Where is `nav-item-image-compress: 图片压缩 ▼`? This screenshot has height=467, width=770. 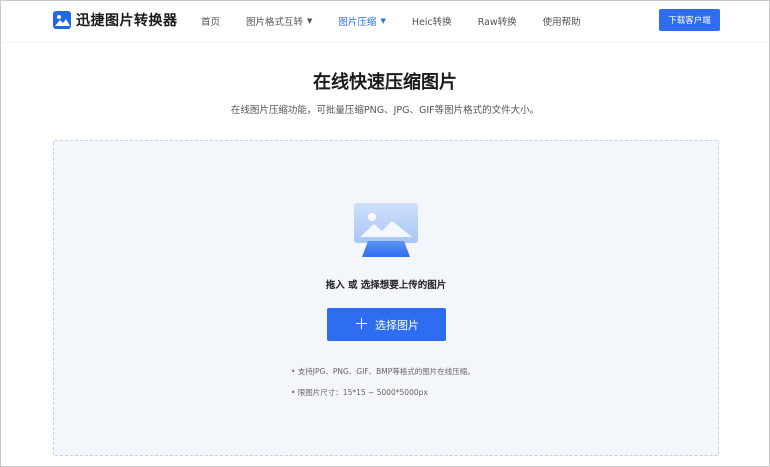
nav-item-image-compress: 图片压缩 ▼ is located at coordinates (361, 21).